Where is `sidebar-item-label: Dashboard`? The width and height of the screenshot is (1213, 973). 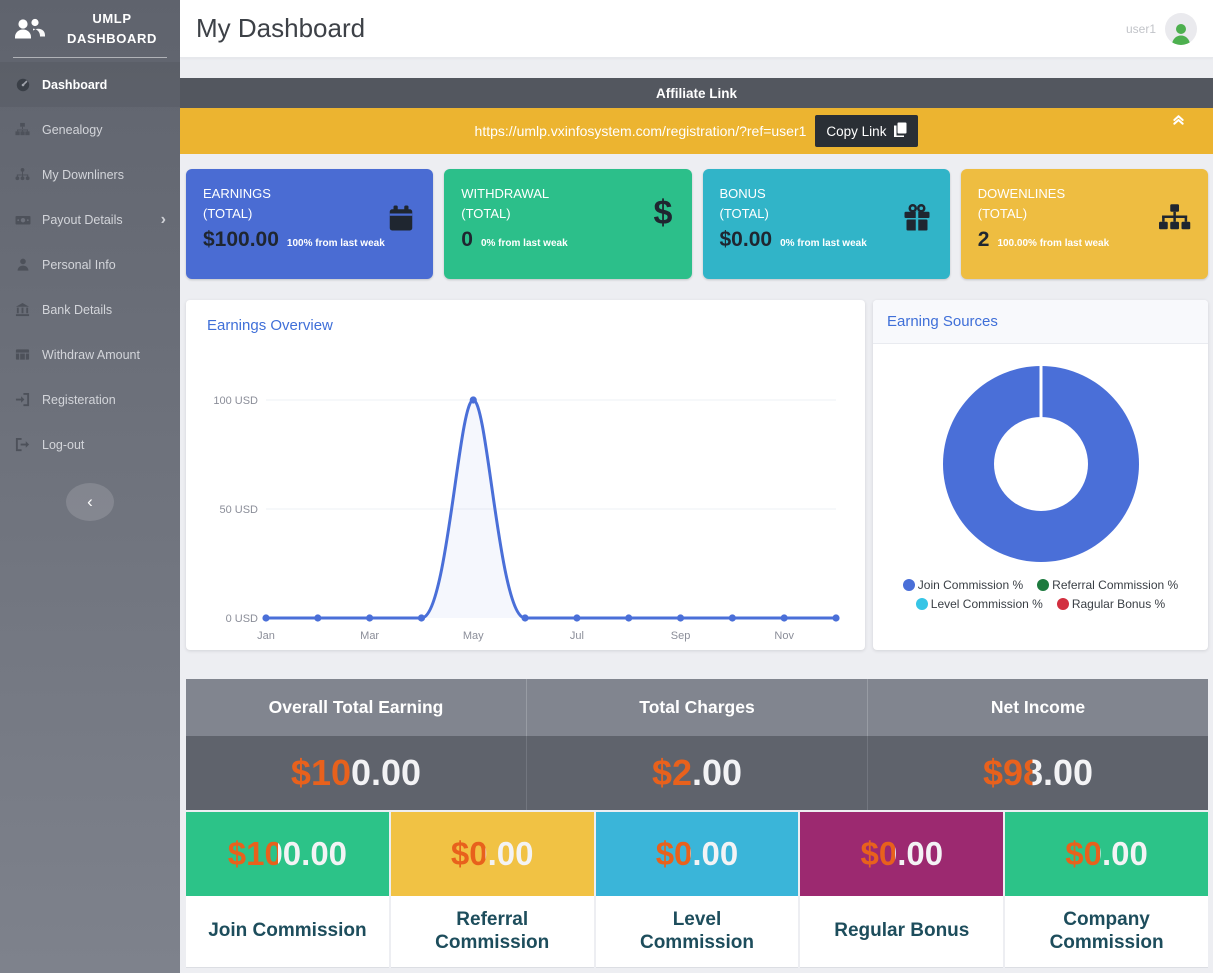
sidebar-item-label: Dashboard is located at coordinates (75, 84).